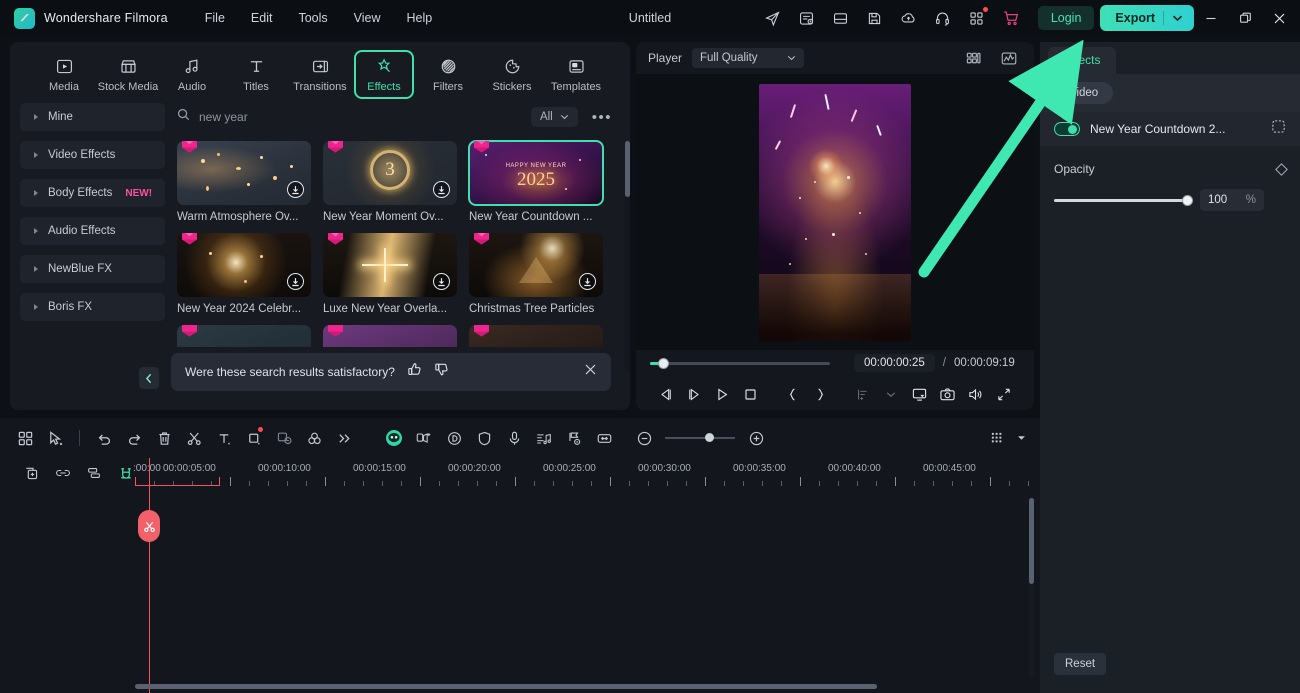 This screenshot has width=1300, height=693. What do you see at coordinates (604, 438) in the screenshot?
I see `fit-timeline-icon` at bounding box center [604, 438].